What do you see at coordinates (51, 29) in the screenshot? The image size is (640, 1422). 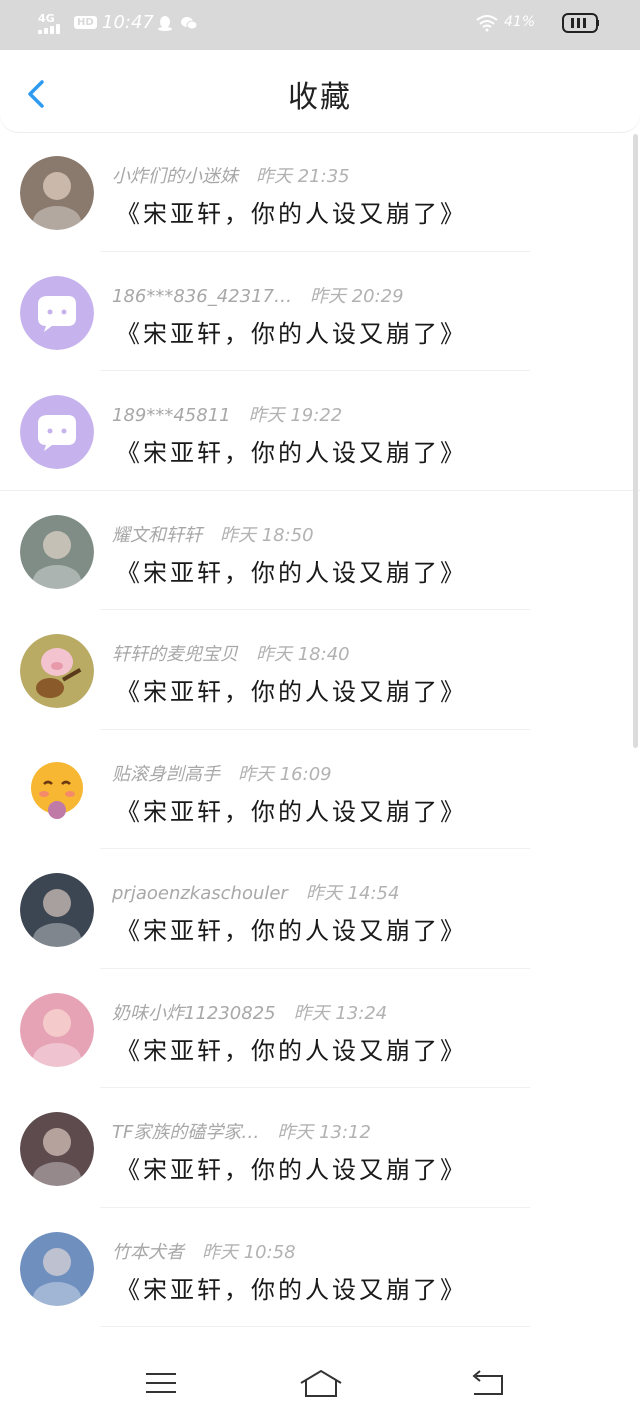 I see `signal-icon` at bounding box center [51, 29].